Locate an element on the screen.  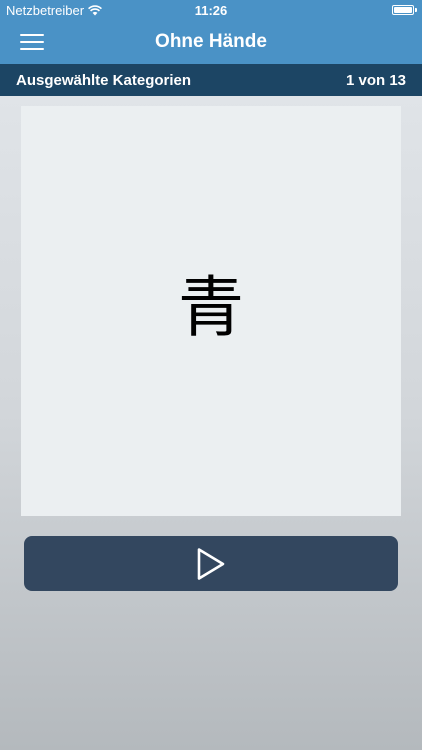
navigation-bar: Ohne Hände is located at coordinates (211, 43).